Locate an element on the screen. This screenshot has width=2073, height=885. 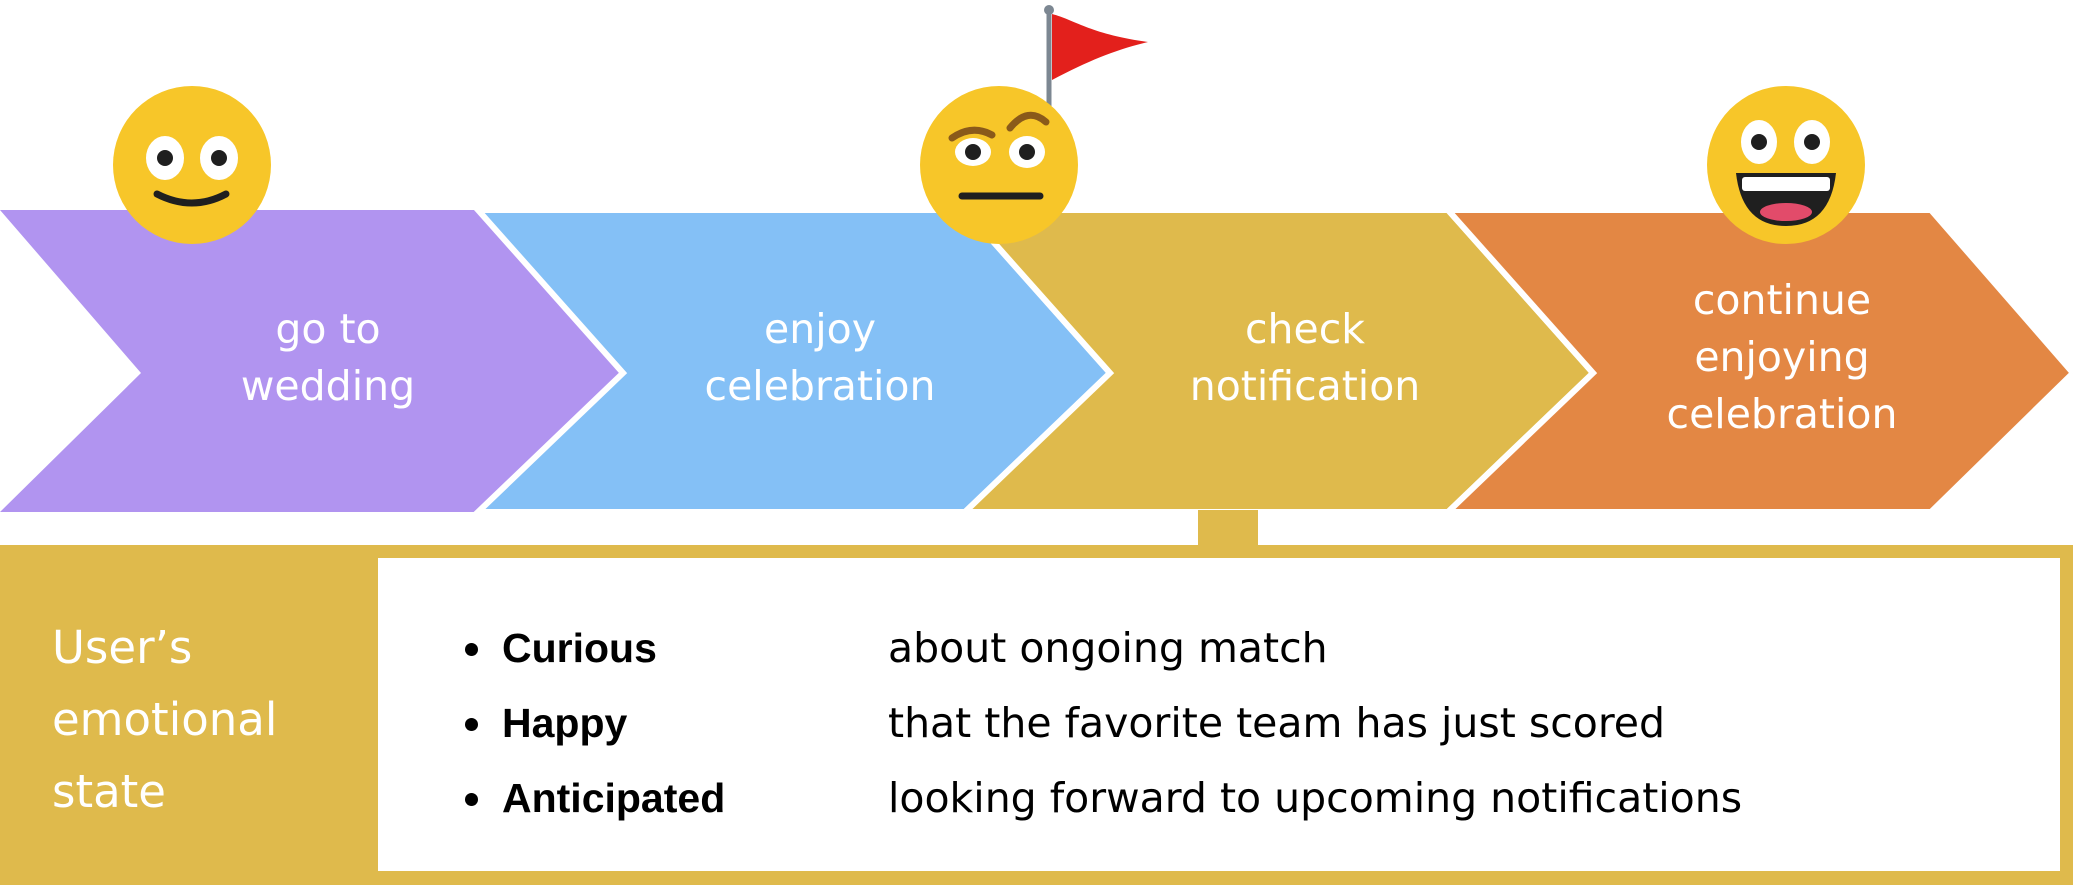
step-2-label-line: celebration is located at coordinates (820, 386).